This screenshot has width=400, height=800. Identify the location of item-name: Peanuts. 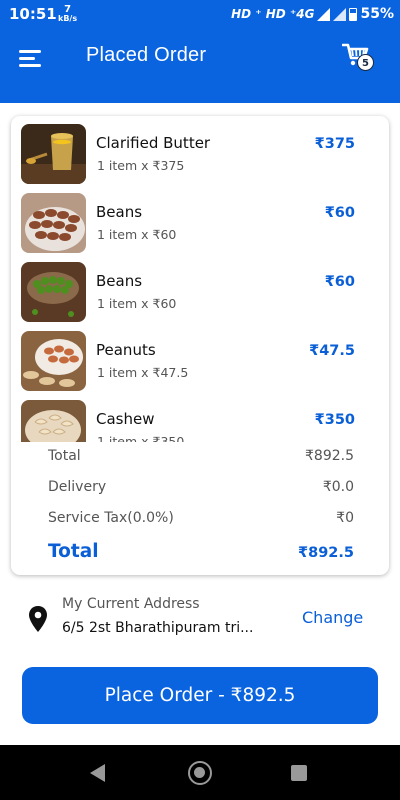
(126, 350).